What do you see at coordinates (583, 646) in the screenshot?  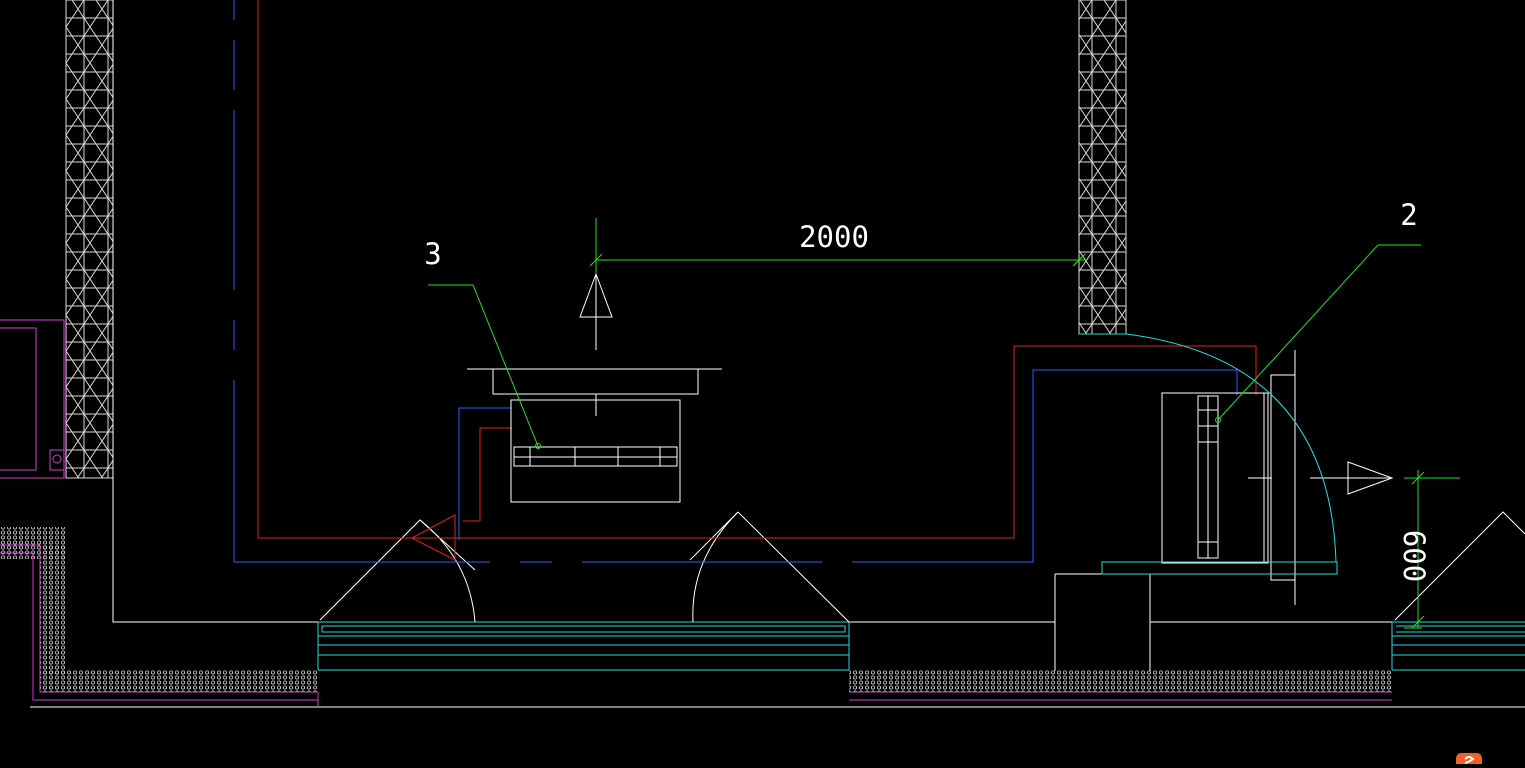 I see `window-bottom-left` at bounding box center [583, 646].